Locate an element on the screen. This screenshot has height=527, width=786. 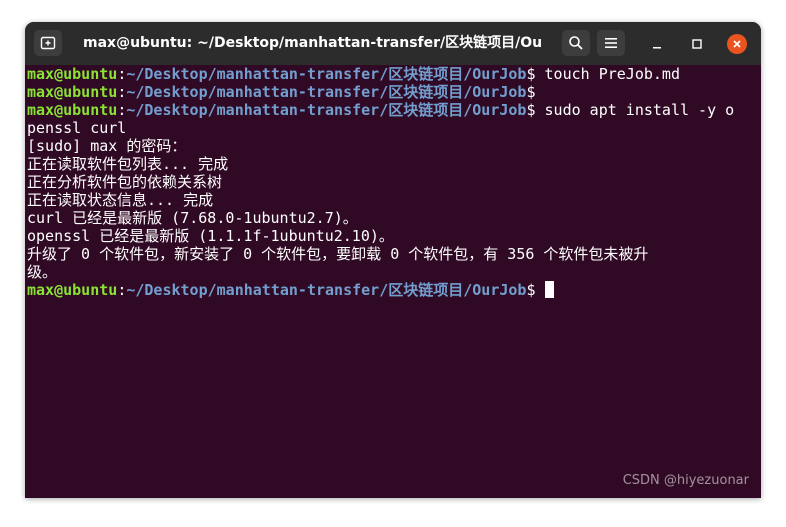
command-text: touch PreJob.md is located at coordinates (607, 74).